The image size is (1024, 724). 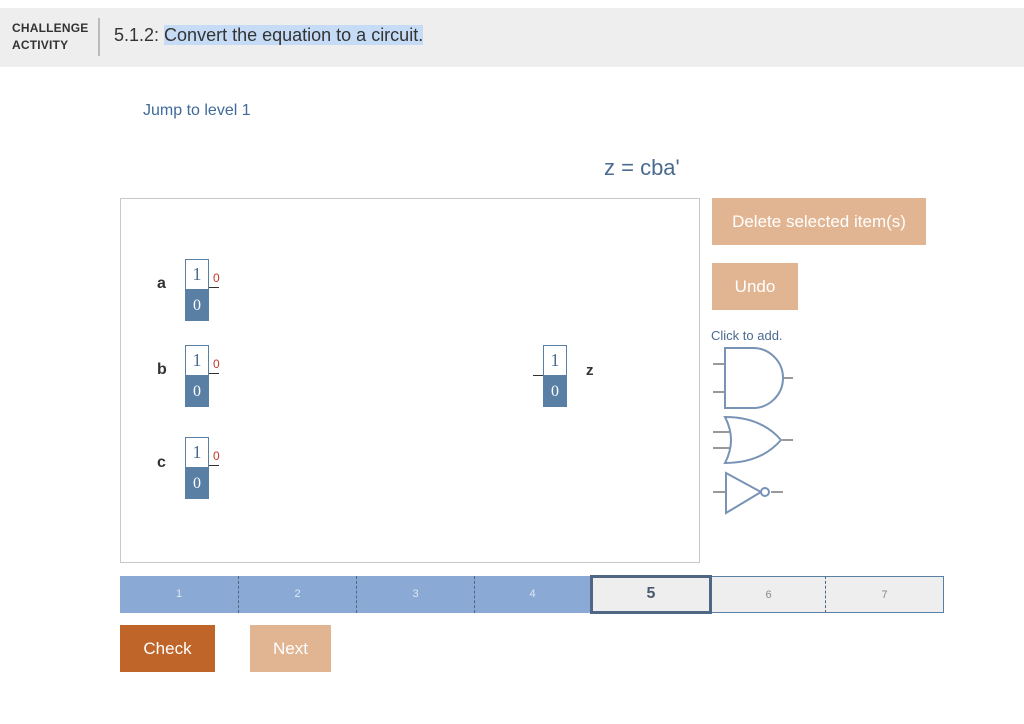 What do you see at coordinates (769, 594) in the screenshot?
I see `level-6-segment: 6` at bounding box center [769, 594].